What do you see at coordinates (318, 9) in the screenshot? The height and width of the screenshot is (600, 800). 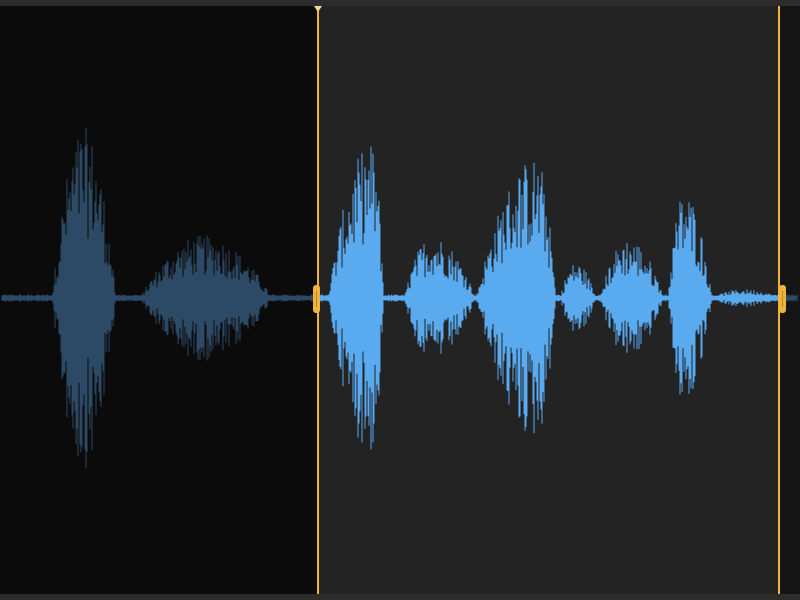 I see `playhead-triangle-icon` at bounding box center [318, 9].